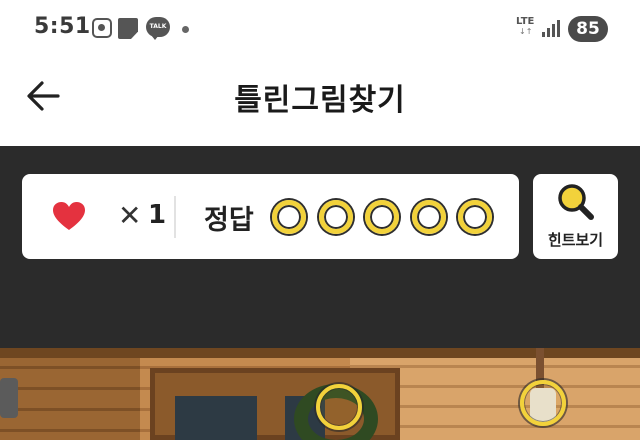  What do you see at coordinates (216, 418) in the screenshot?
I see `window-pane` at bounding box center [216, 418].